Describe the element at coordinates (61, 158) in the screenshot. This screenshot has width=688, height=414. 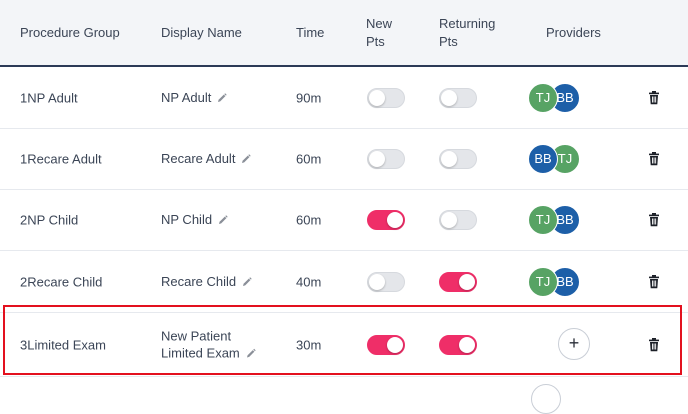
I see `procedure-group: 1Recare Adult` at that location.